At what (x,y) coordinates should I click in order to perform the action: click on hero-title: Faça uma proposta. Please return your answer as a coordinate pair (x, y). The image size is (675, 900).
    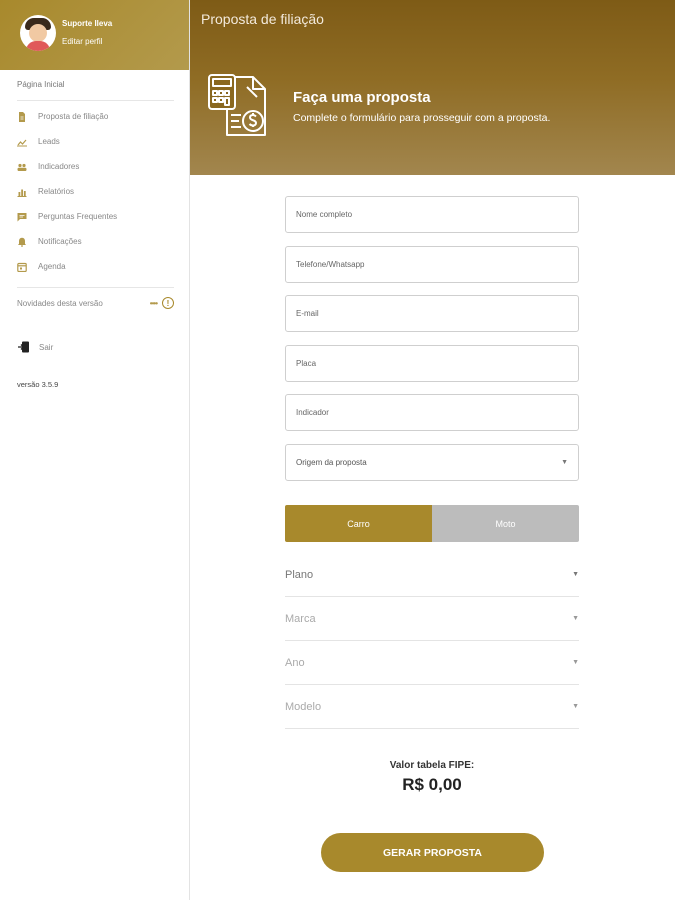
    Looking at the image, I should click on (362, 97).